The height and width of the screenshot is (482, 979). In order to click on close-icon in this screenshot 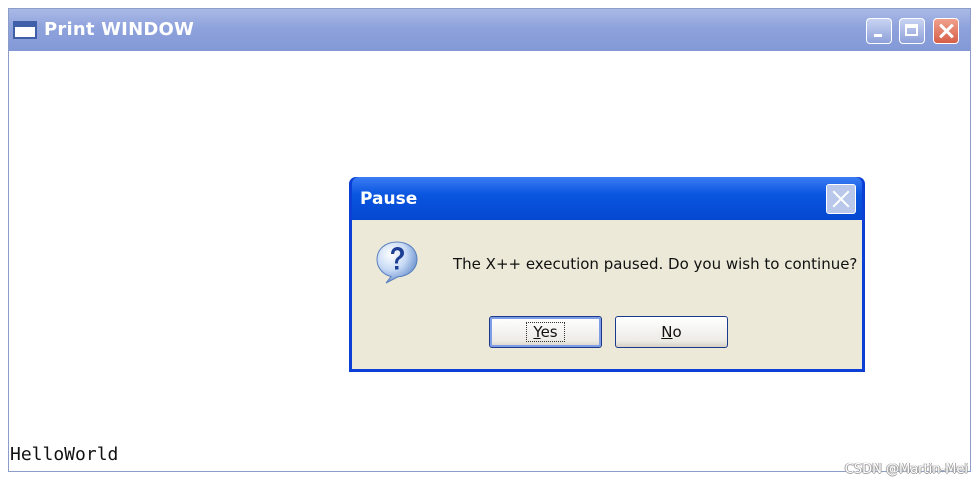, I will do `click(946, 31)`.